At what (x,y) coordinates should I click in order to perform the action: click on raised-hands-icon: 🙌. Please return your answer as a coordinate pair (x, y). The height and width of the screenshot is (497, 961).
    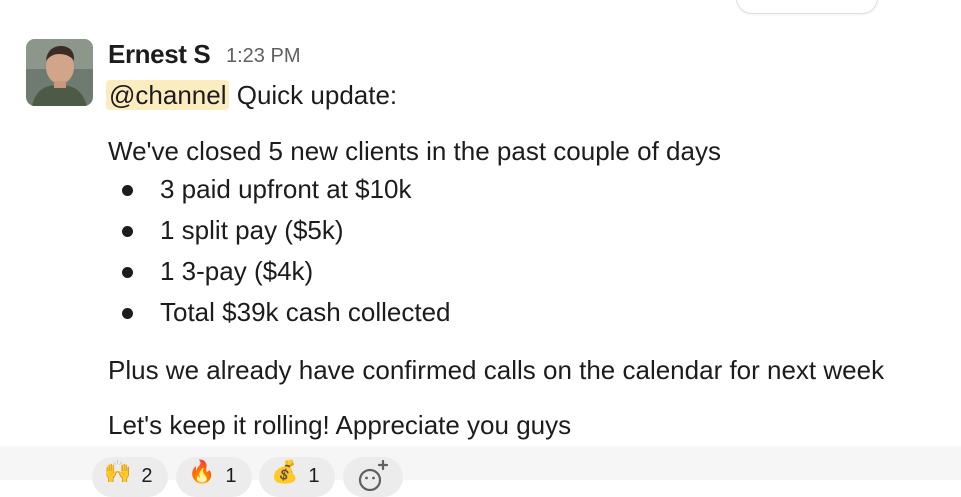
    Looking at the image, I should click on (118, 471).